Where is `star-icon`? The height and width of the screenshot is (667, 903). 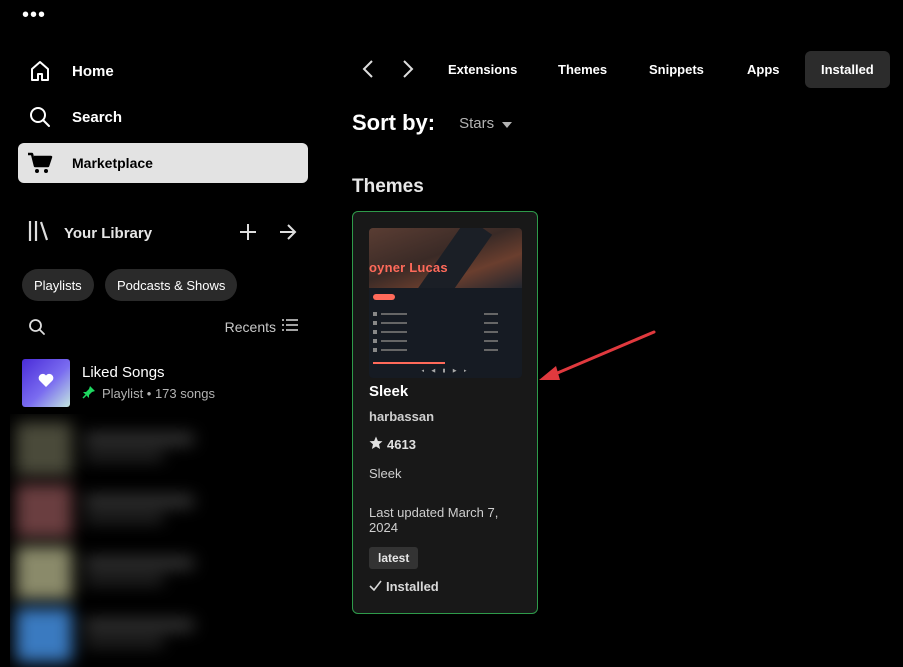
star-icon is located at coordinates (376, 444).